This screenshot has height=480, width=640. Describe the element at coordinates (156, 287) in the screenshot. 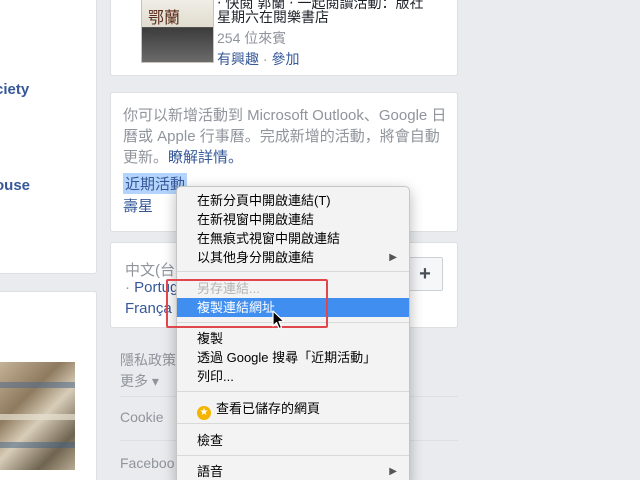

I see `language-link-portuguese: Portug` at that location.